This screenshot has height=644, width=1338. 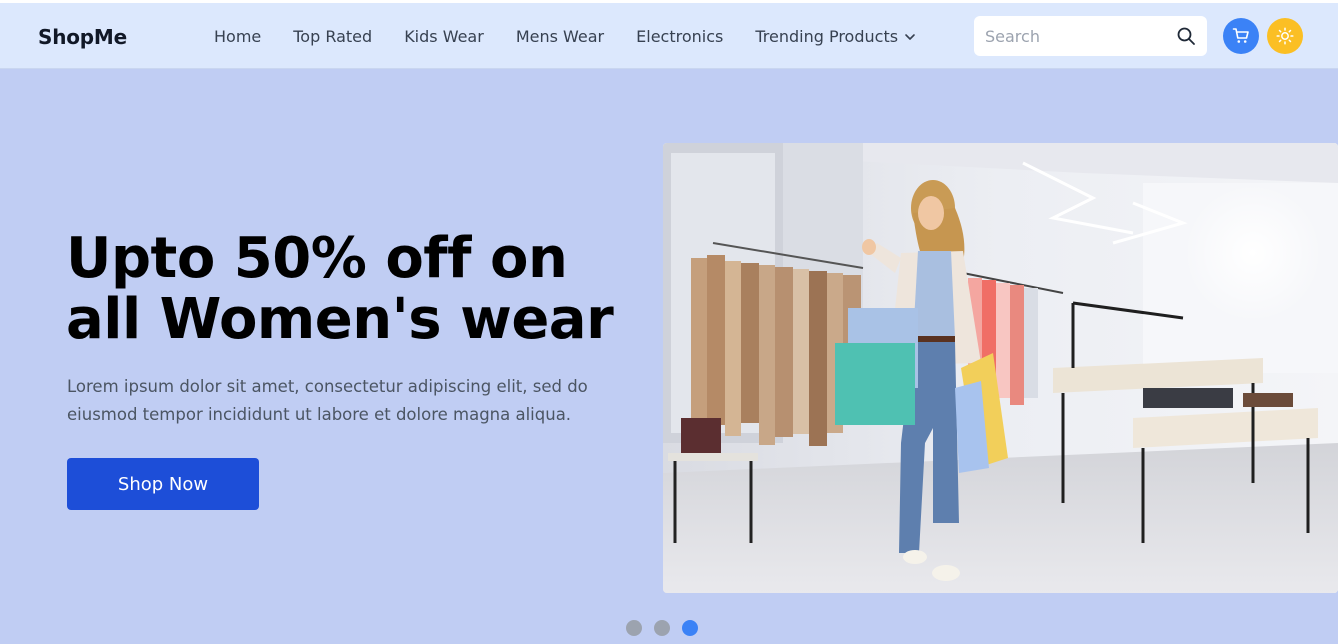 What do you see at coordinates (560, 36) in the screenshot?
I see `nav-link-mens-wear: Mens Wear` at bounding box center [560, 36].